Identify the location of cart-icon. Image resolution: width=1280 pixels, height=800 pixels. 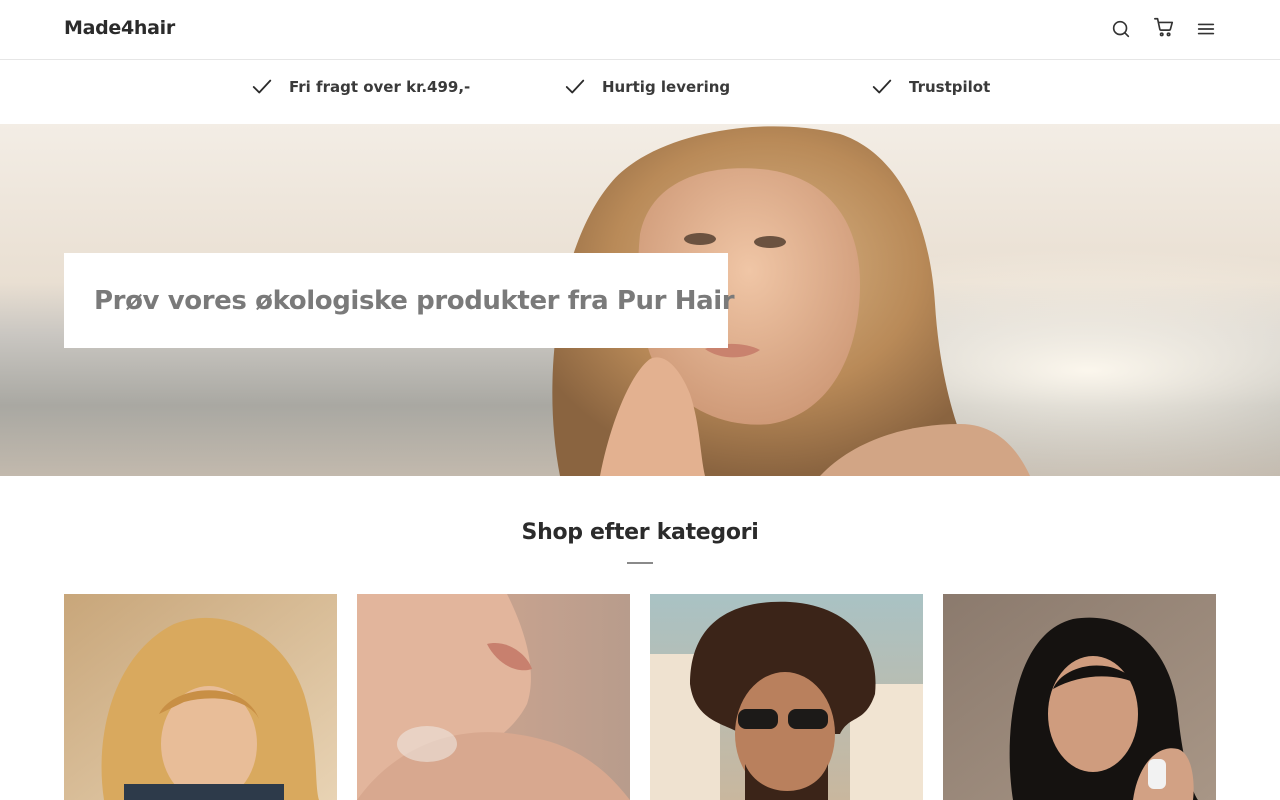
(1164, 27).